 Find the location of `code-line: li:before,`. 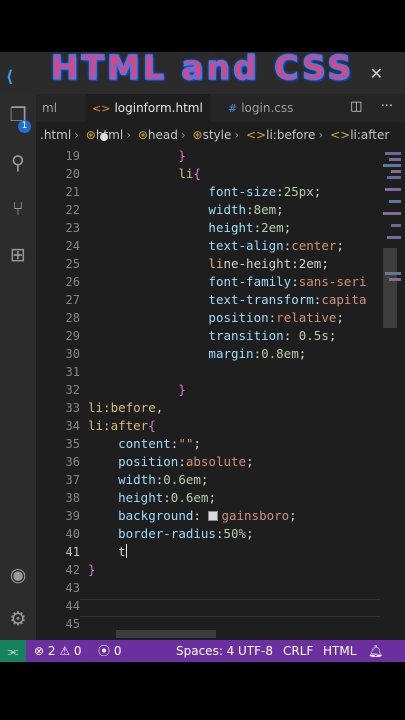

code-line: li:before, is located at coordinates (125, 408).